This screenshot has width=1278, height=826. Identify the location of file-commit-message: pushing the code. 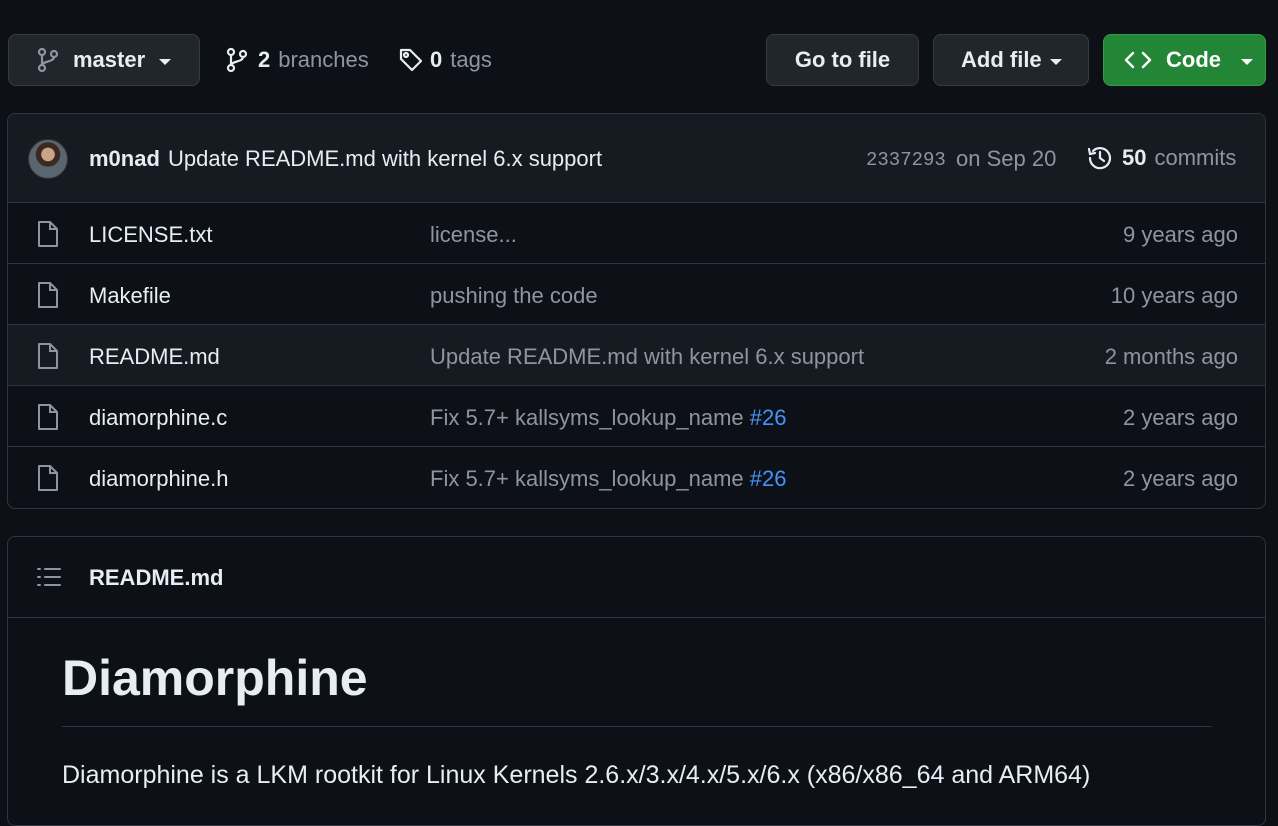
(514, 296).